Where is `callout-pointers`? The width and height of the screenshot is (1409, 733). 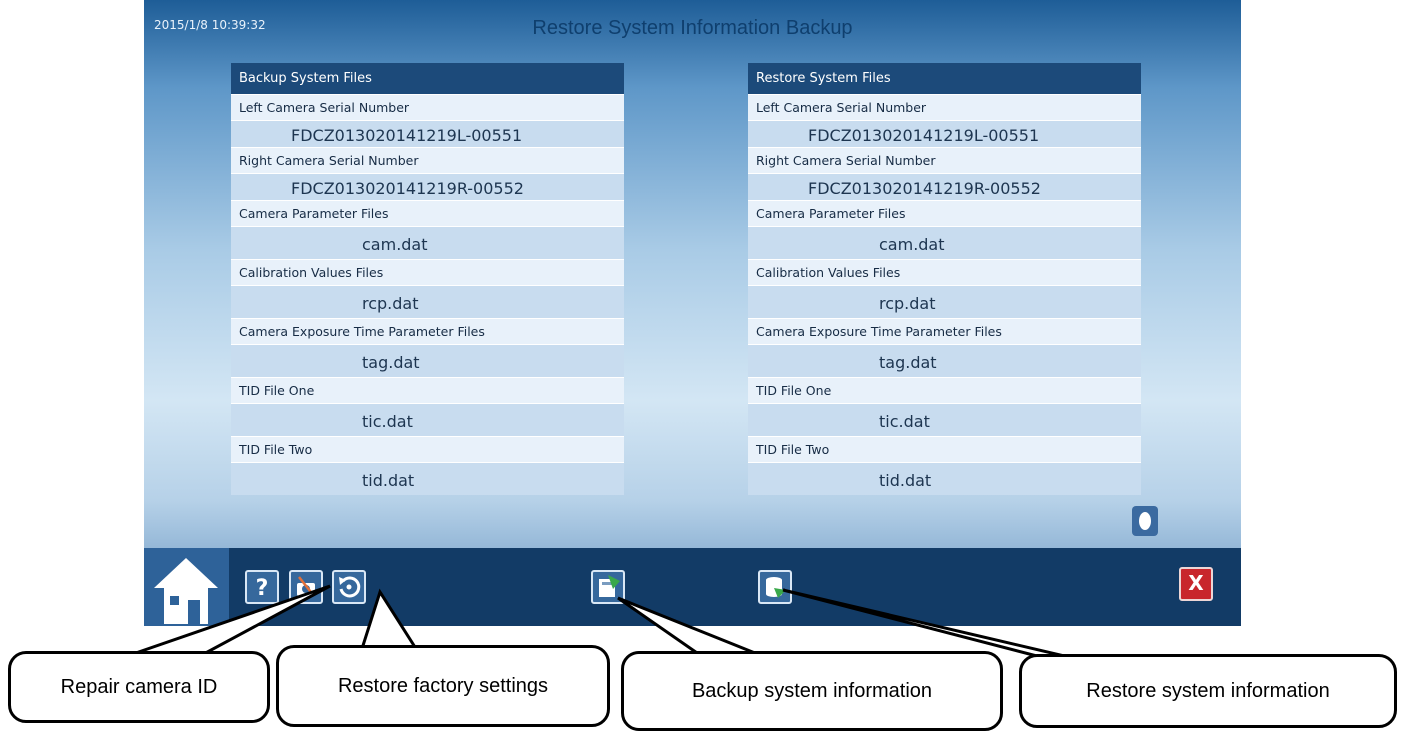 callout-pointers is located at coordinates (610, 624).